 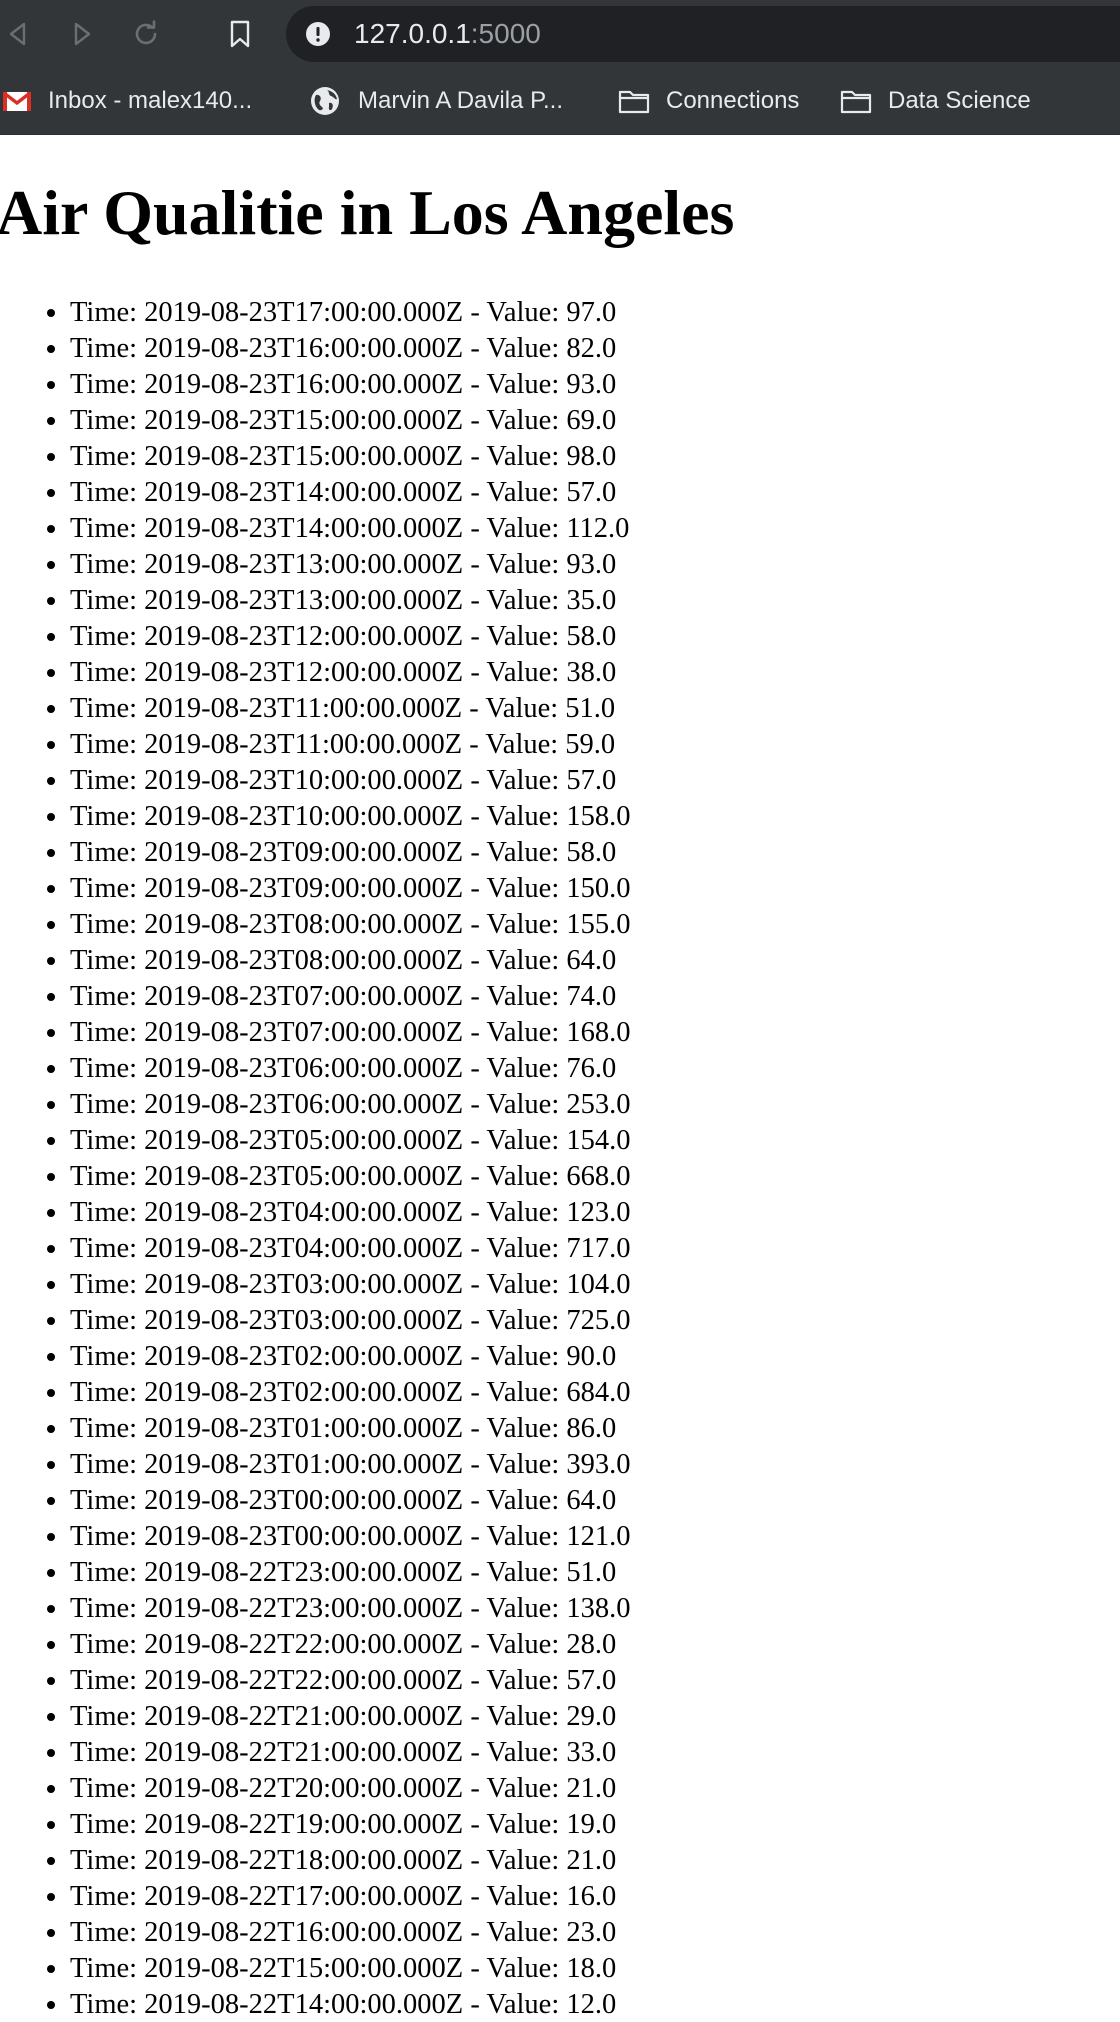 I want to click on forward-button, so click(x=82, y=34).